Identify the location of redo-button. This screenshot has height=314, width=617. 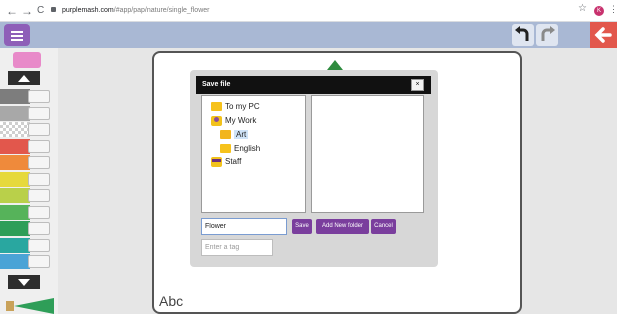
(547, 35).